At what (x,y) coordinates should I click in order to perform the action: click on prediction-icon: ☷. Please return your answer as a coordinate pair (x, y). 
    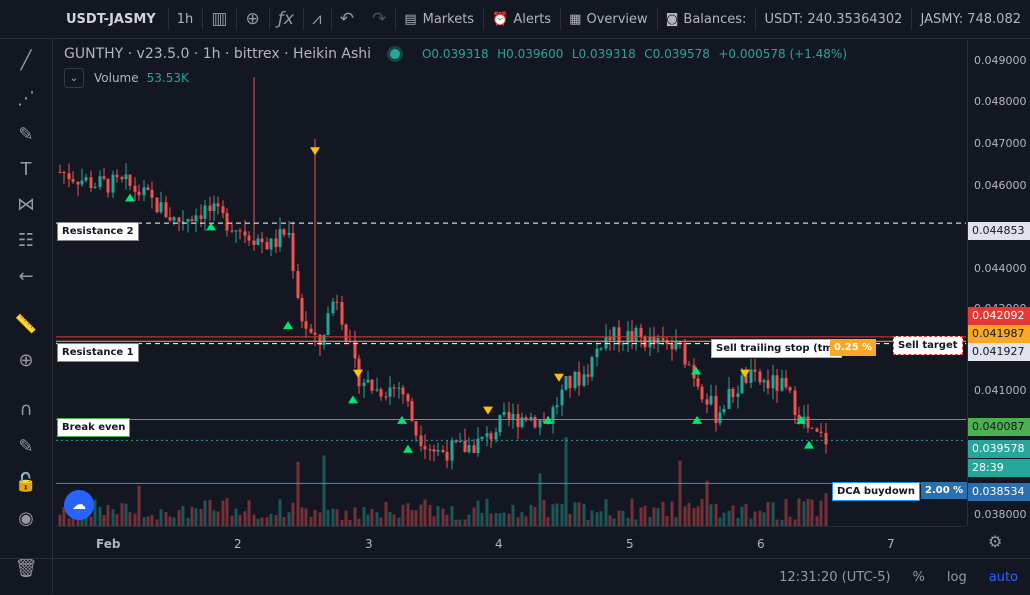
    Looking at the image, I should click on (26, 240).